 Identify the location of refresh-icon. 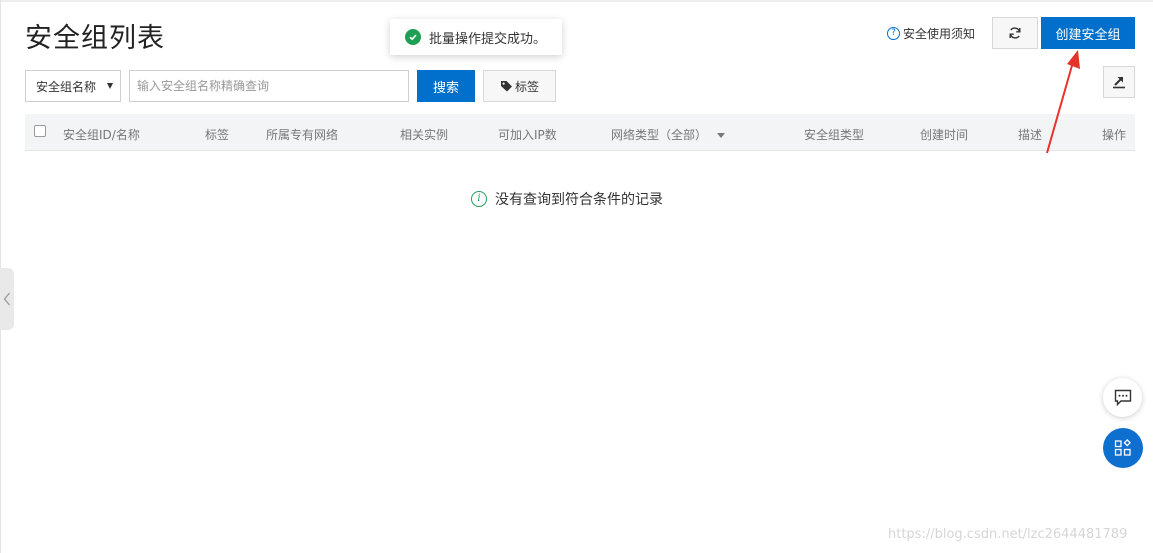
(1015, 33).